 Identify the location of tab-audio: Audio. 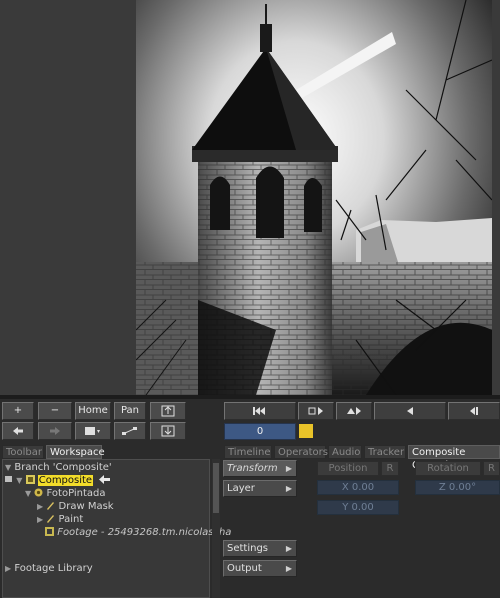
(345, 452).